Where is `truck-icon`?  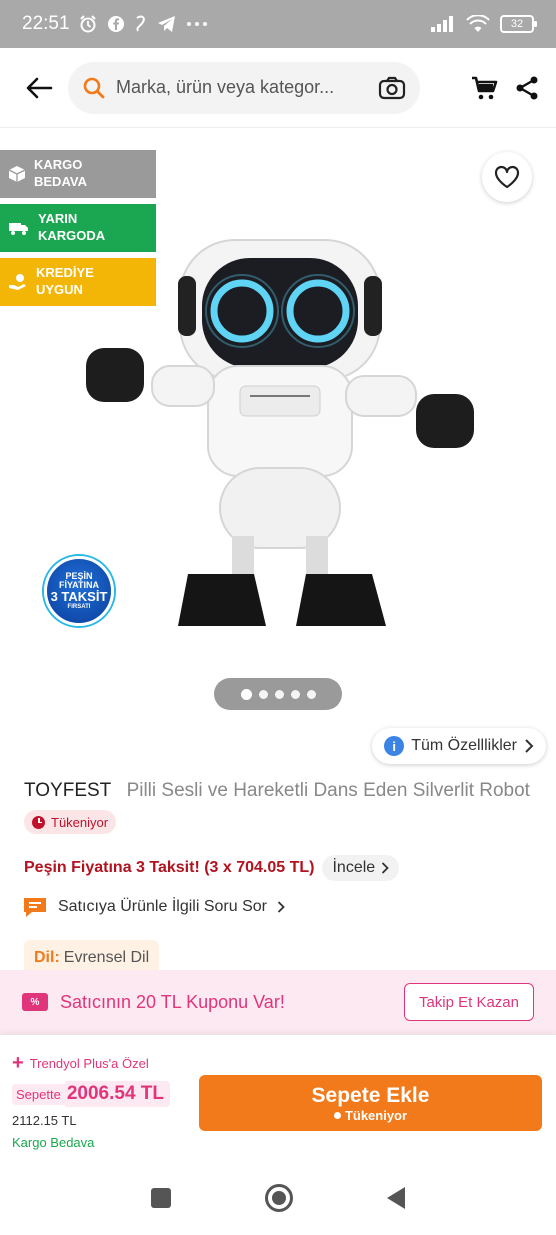 truck-icon is located at coordinates (18, 229).